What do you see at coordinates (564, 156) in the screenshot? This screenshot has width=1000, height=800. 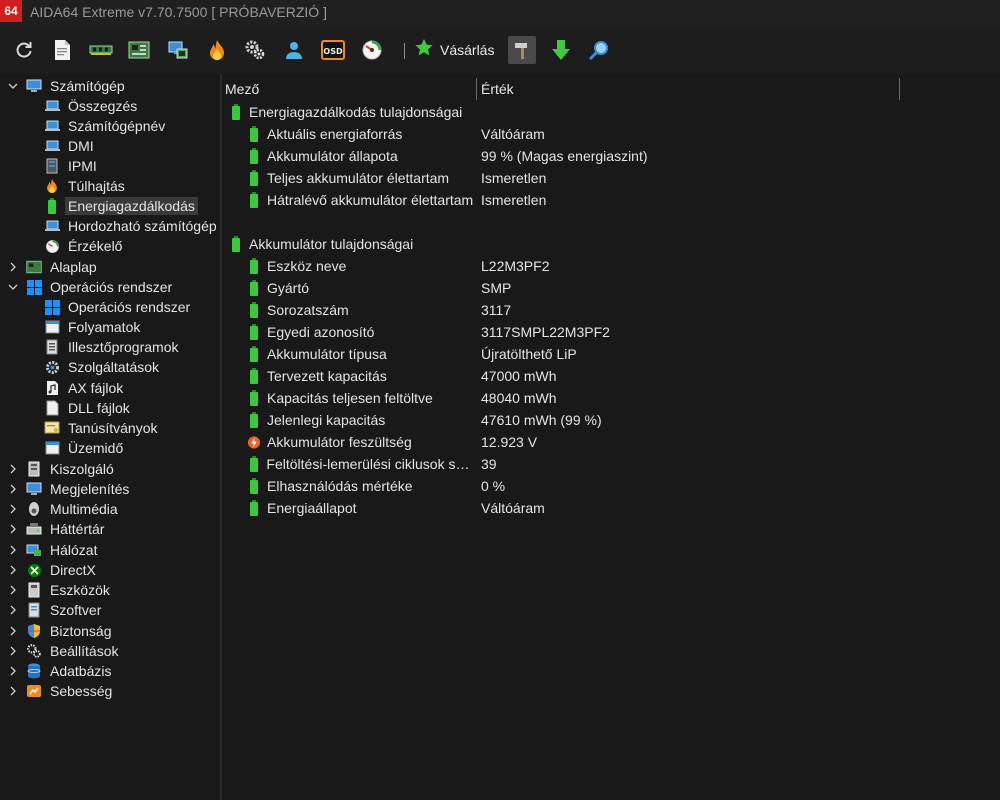 I see `field-value: 99 % (Magas energiaszint)` at bounding box center [564, 156].